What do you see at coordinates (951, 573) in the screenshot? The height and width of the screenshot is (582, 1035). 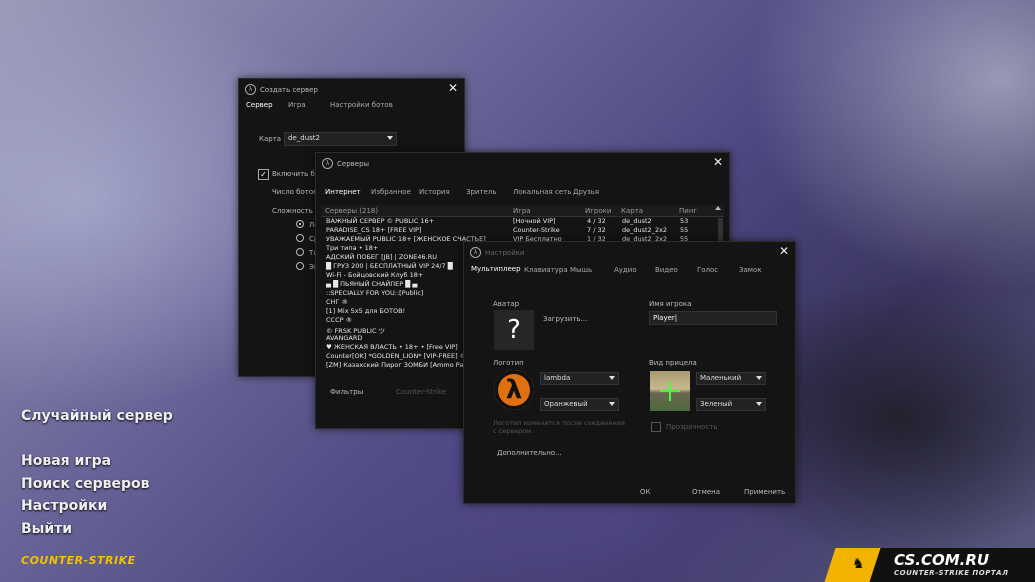 I see `watermark-tagline: COUNTER-STRIKE ПОРТАЛ` at bounding box center [951, 573].